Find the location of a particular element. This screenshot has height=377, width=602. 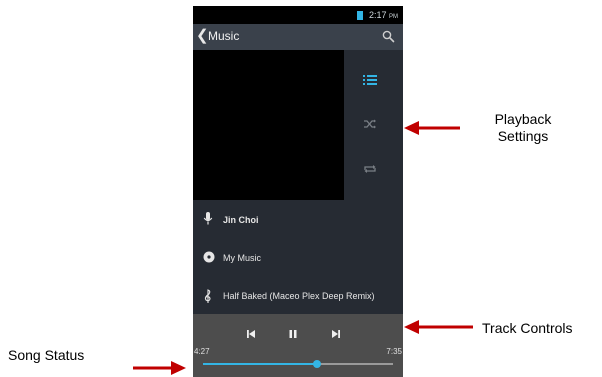

callout-playback-settings: Playback Settings is located at coordinates (523, 128).